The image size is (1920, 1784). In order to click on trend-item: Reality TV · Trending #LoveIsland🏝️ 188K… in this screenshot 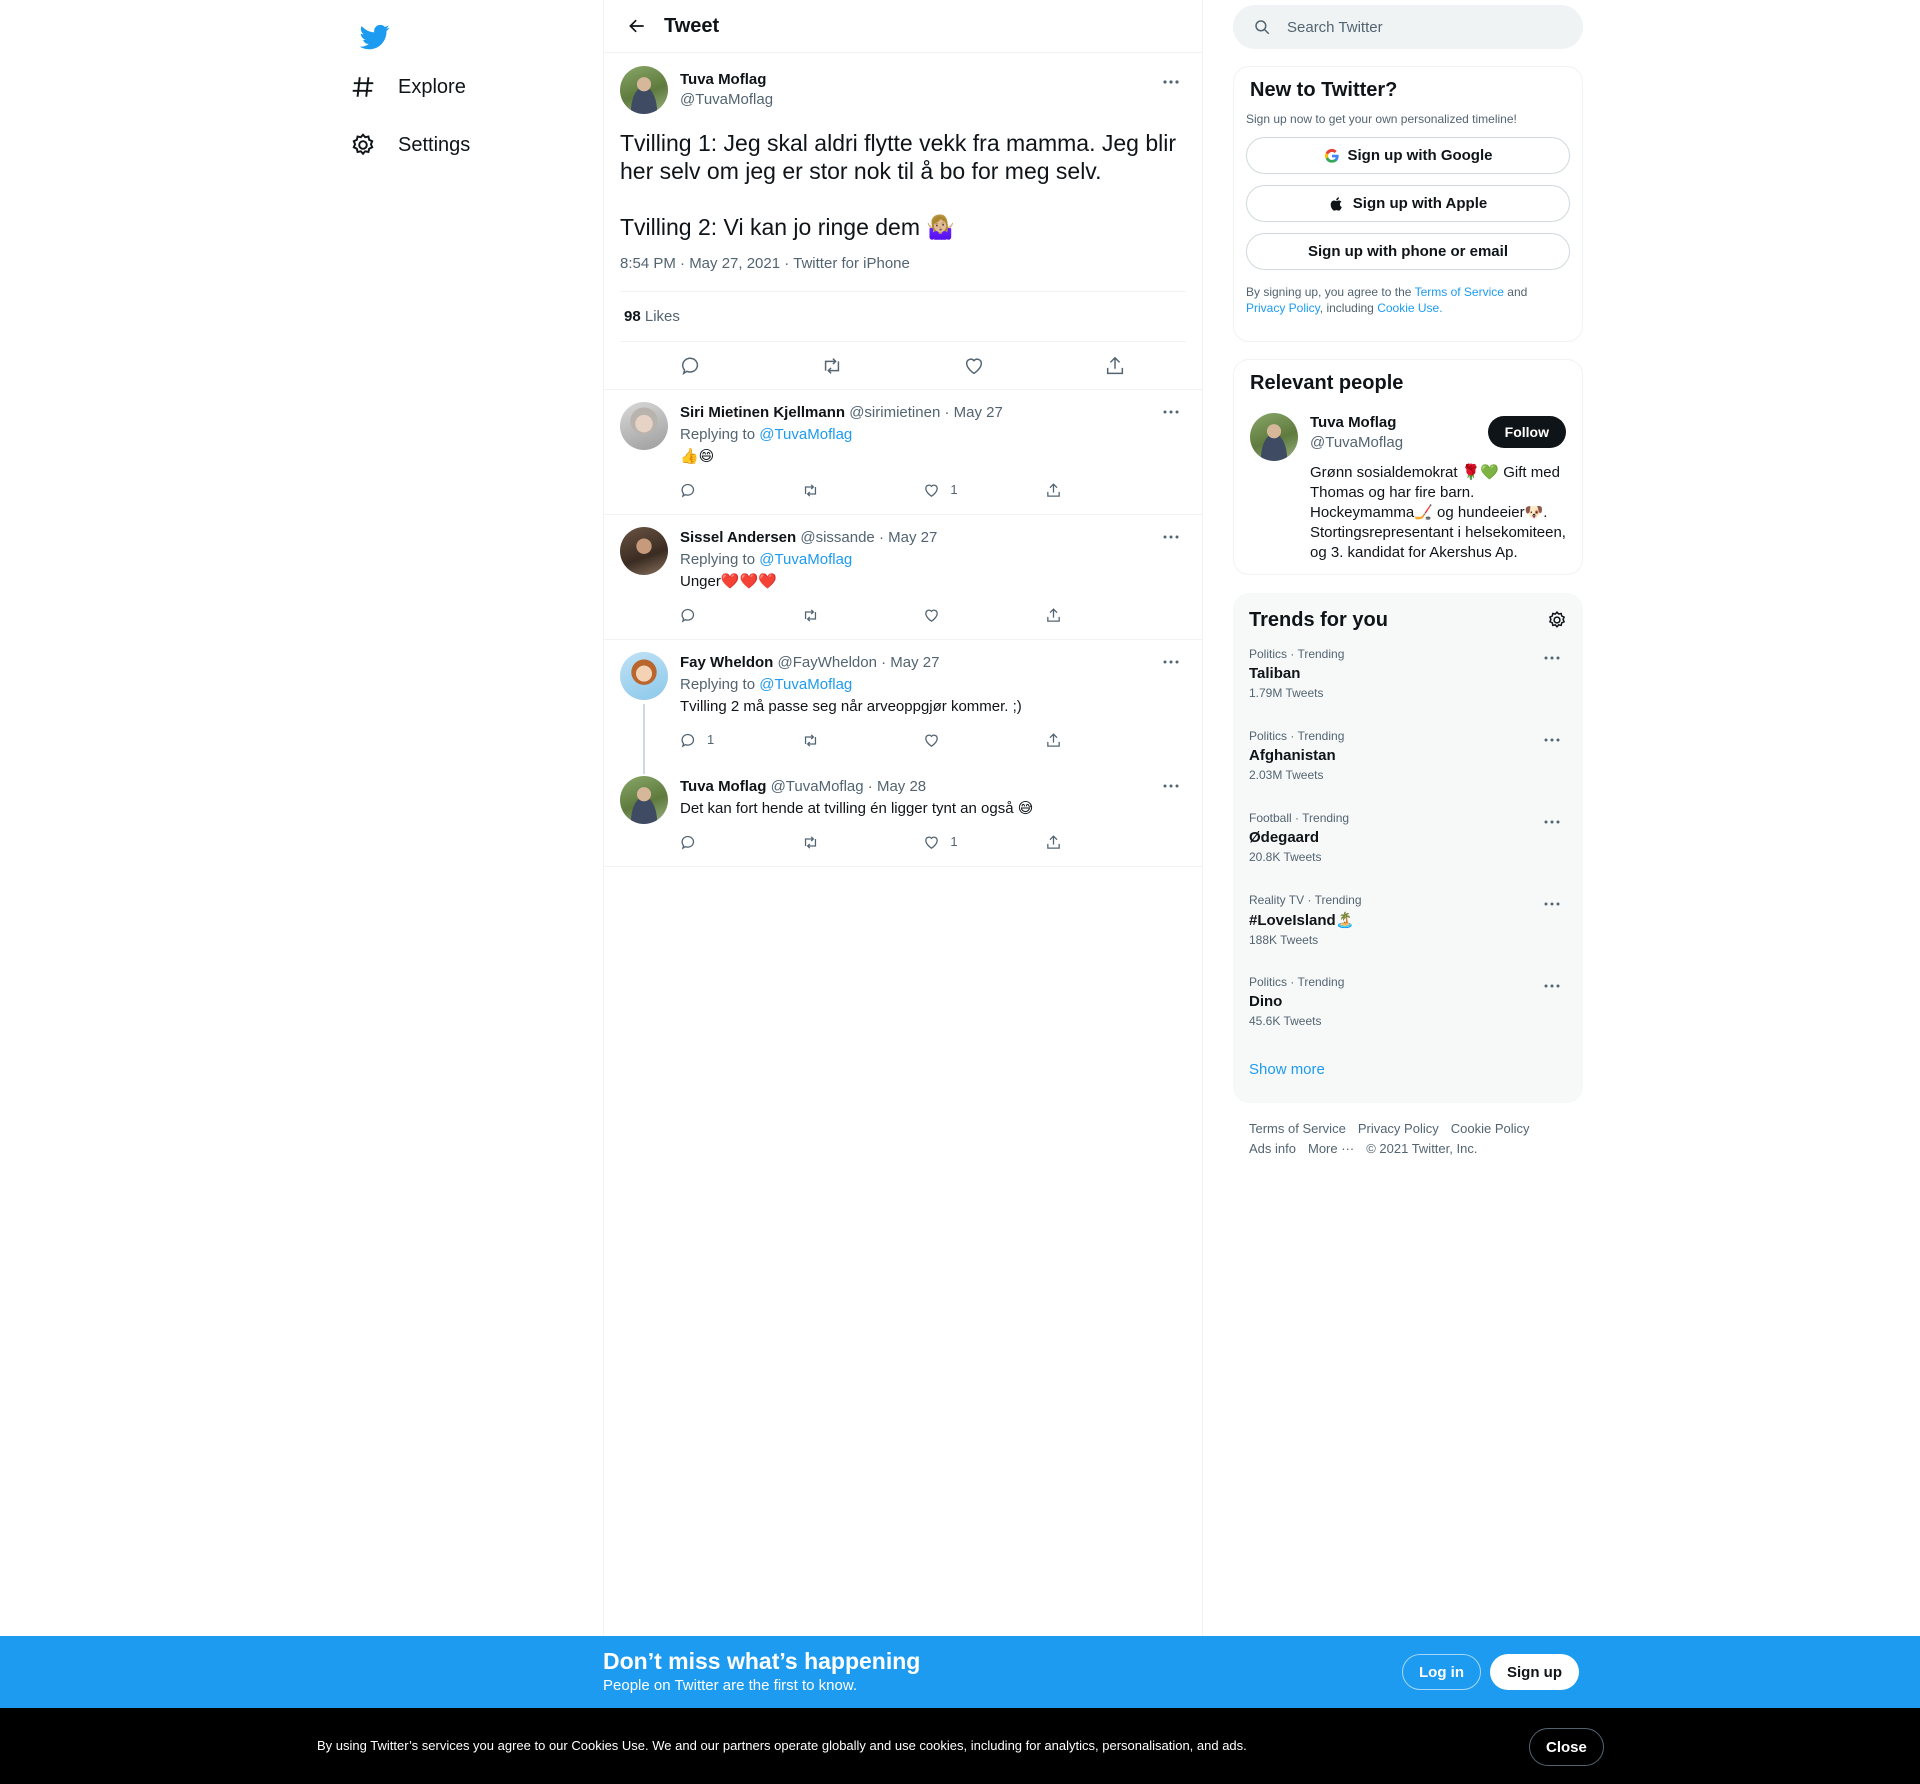, I will do `click(1408, 922)`.